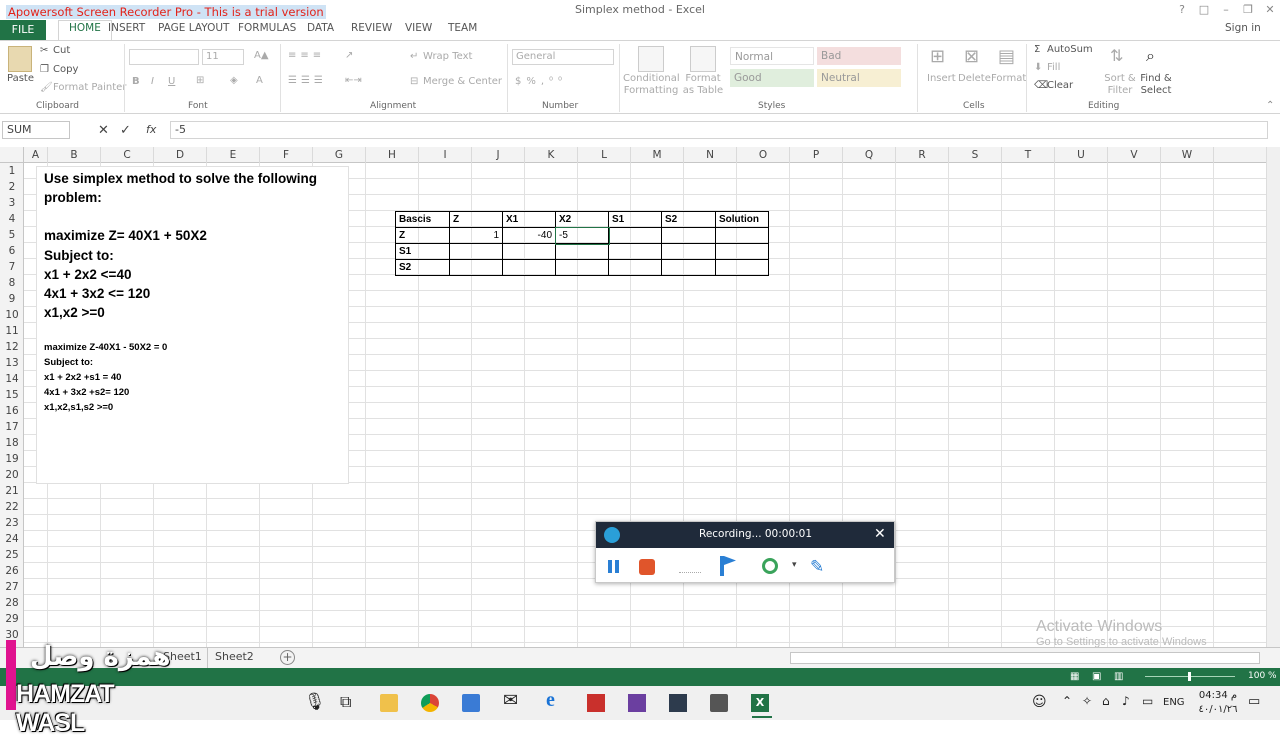  What do you see at coordinates (1270, 10) in the screenshot?
I see `close-window-button: ✕` at bounding box center [1270, 10].